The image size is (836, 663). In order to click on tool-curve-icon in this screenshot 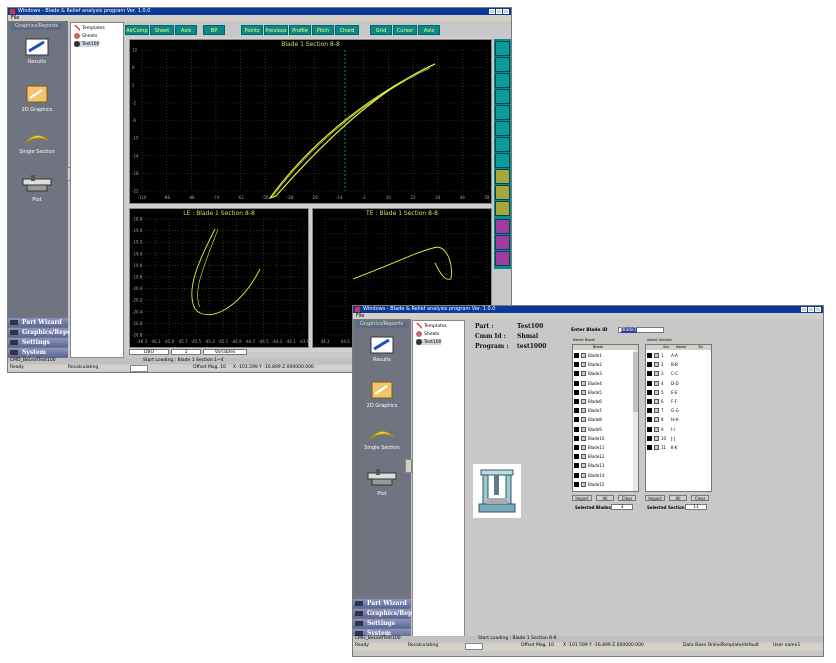, I will do `click(502, 176)`.